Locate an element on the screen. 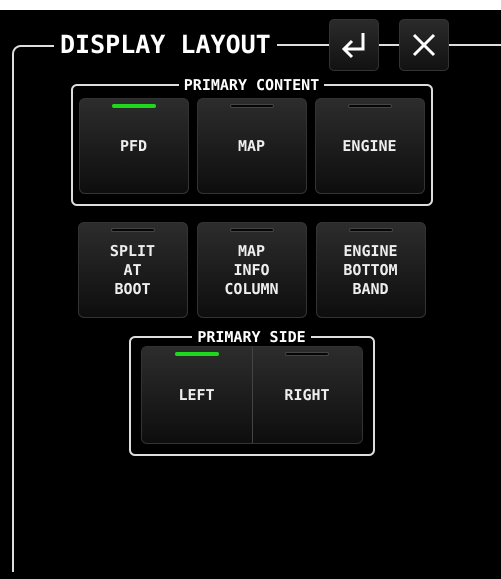  enter-icon is located at coordinates (353, 44).